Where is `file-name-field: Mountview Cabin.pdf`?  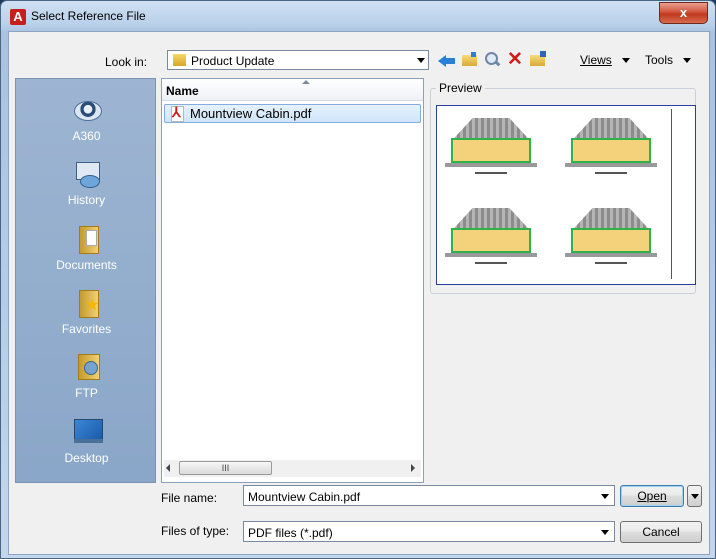
file-name-field: Mountview Cabin.pdf is located at coordinates (429, 495).